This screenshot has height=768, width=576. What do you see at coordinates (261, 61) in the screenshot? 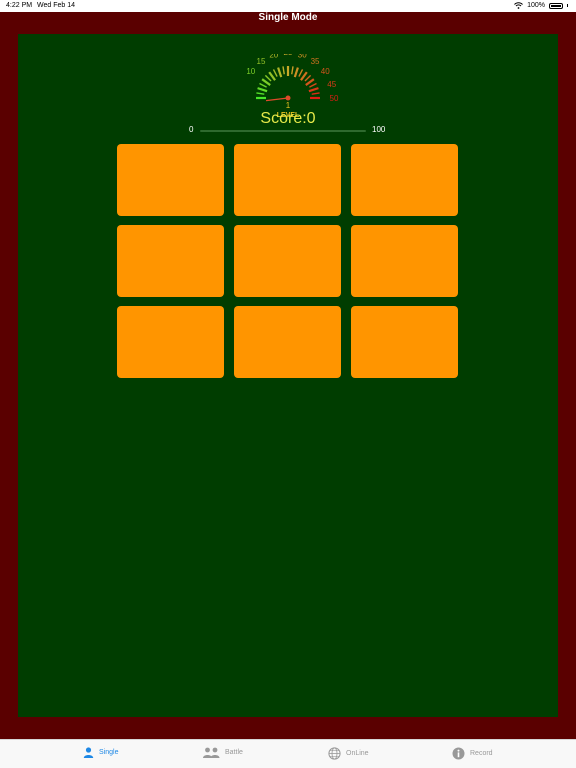
I see `gauge-tick-label: 15` at bounding box center [261, 61].